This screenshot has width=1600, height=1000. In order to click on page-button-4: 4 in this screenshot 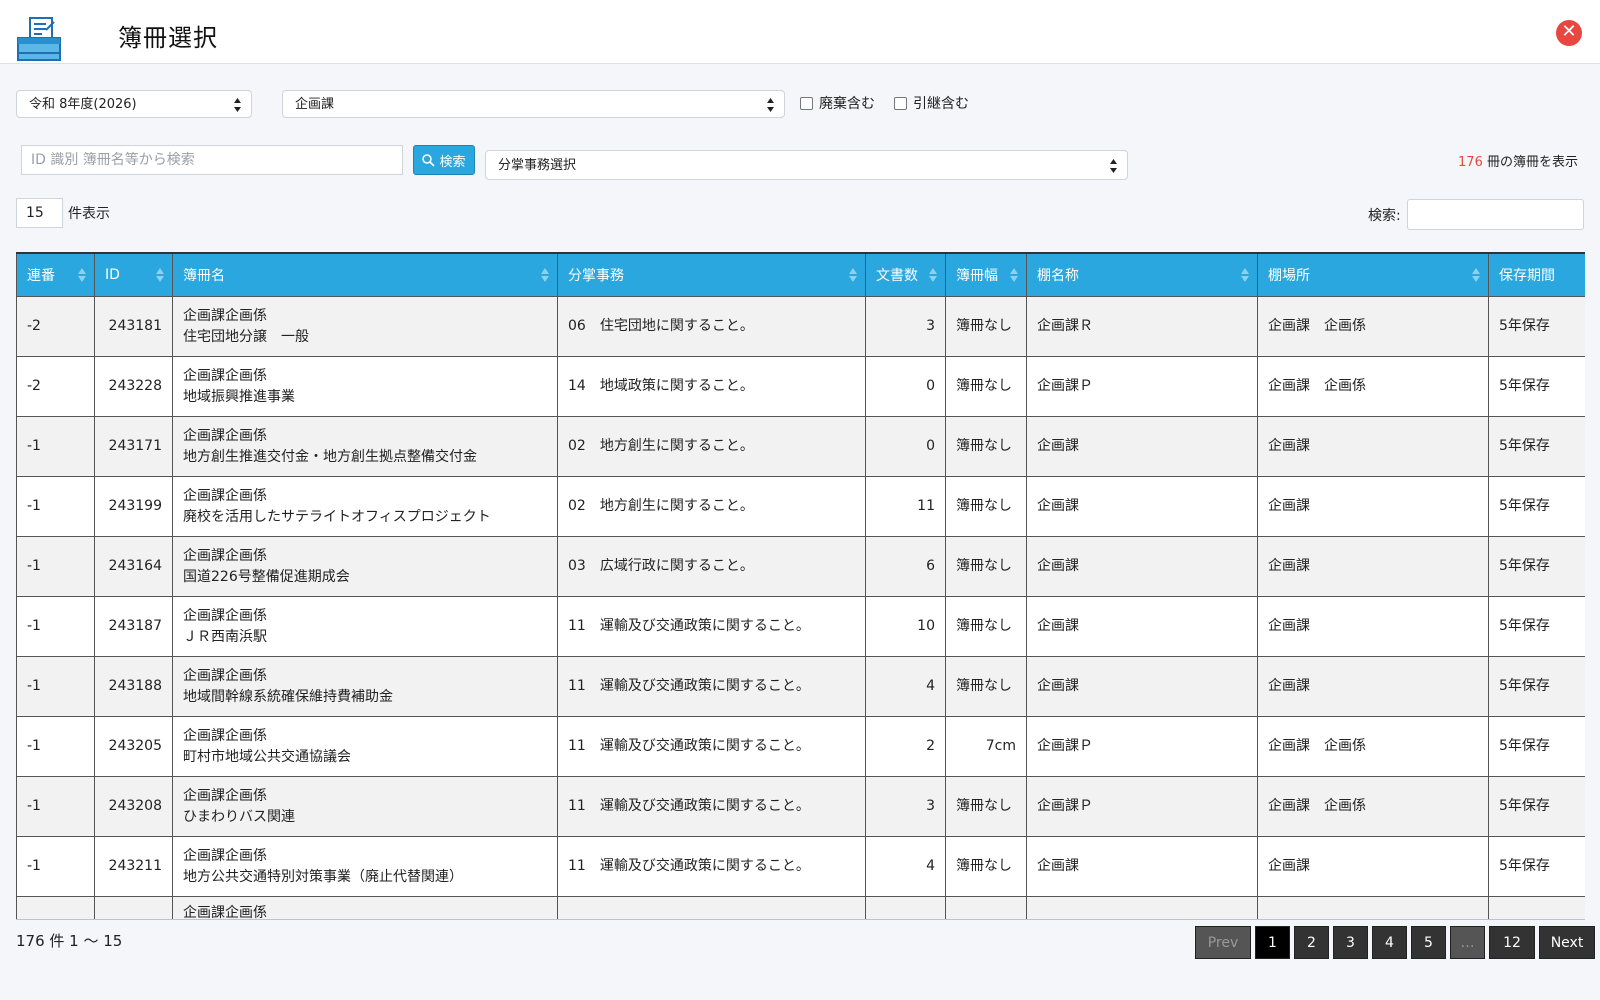, I will do `click(1389, 942)`.